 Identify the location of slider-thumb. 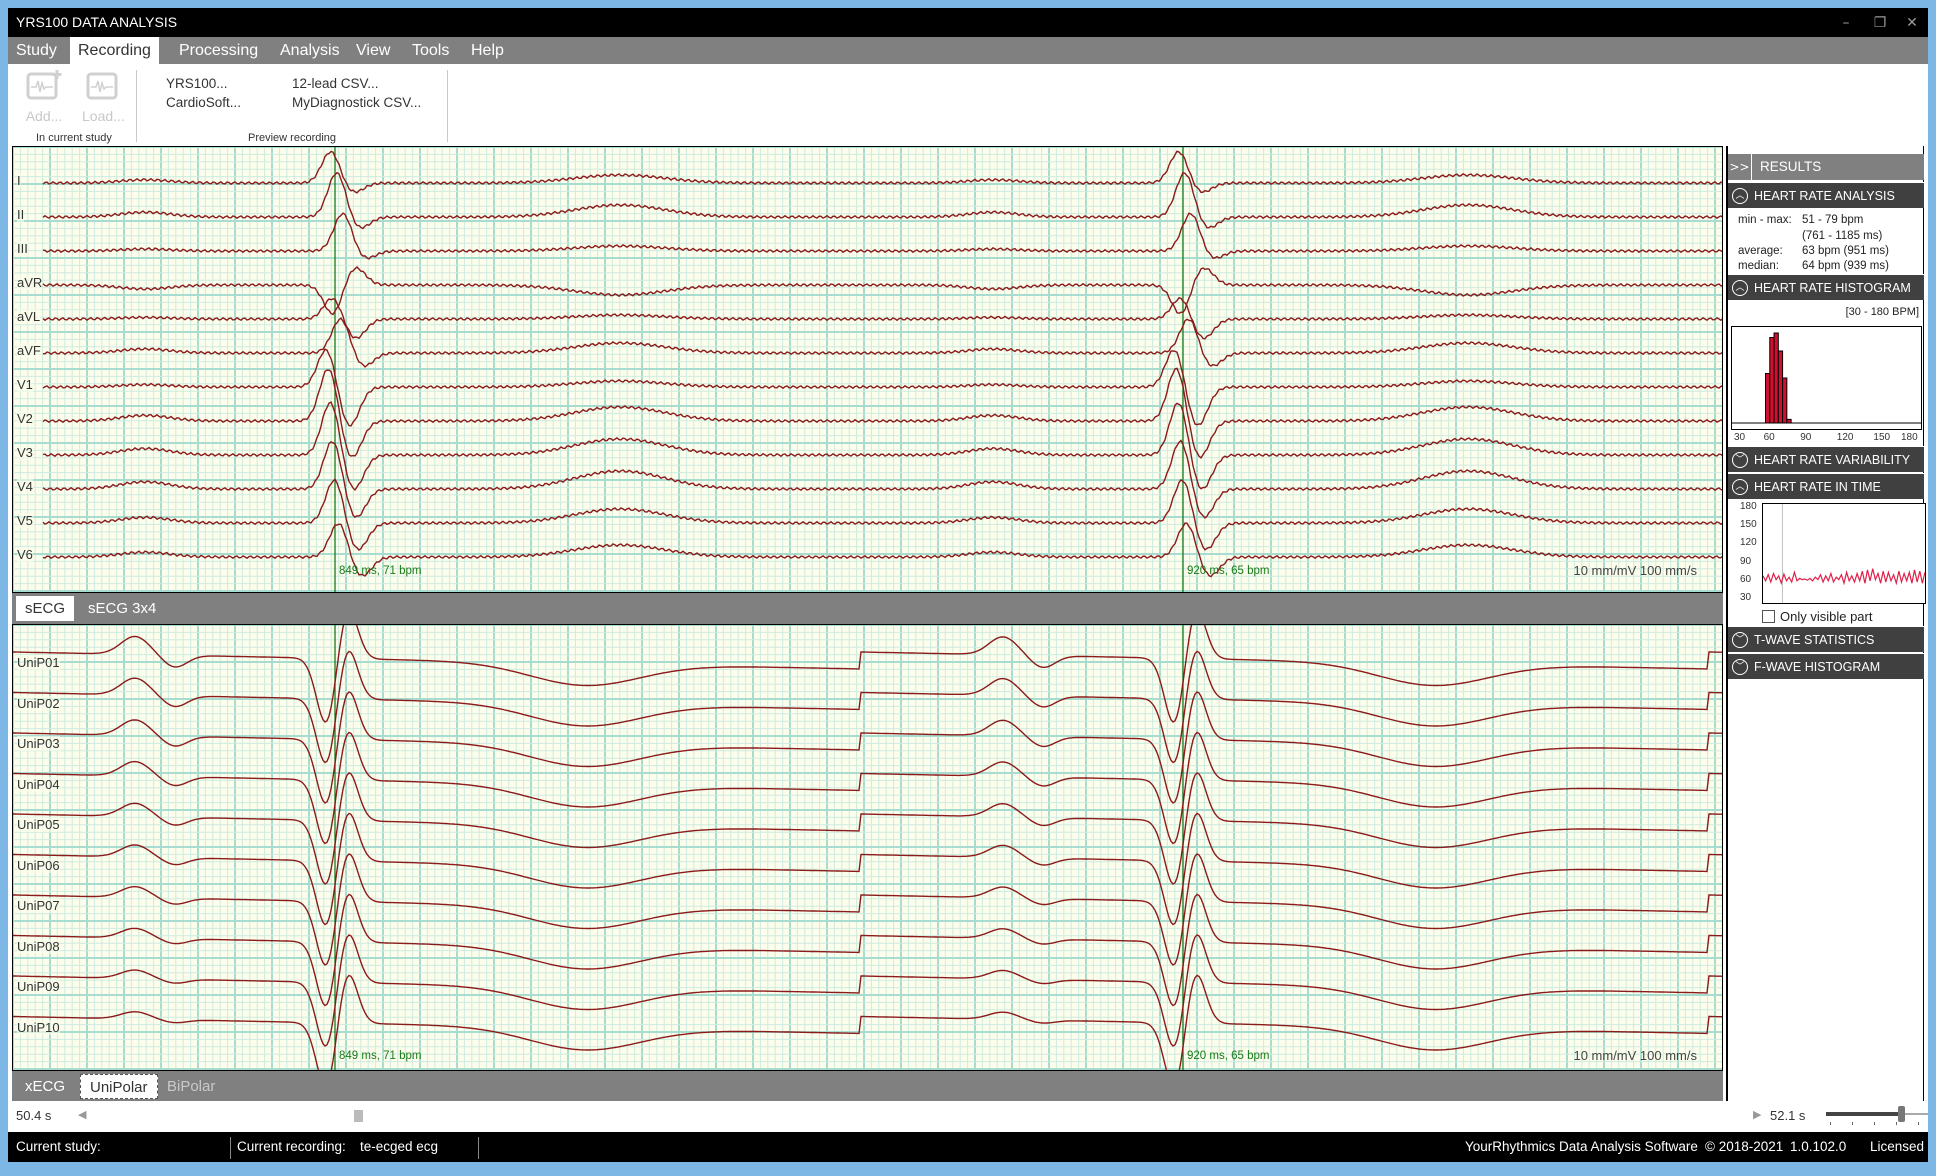
(1901, 1114).